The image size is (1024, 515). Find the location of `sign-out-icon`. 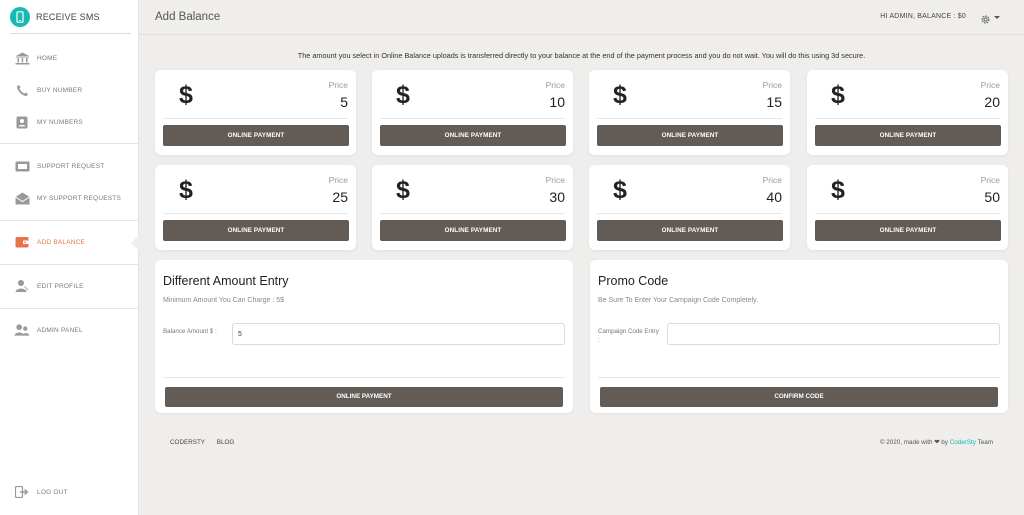

sign-out-icon is located at coordinates (22, 492).